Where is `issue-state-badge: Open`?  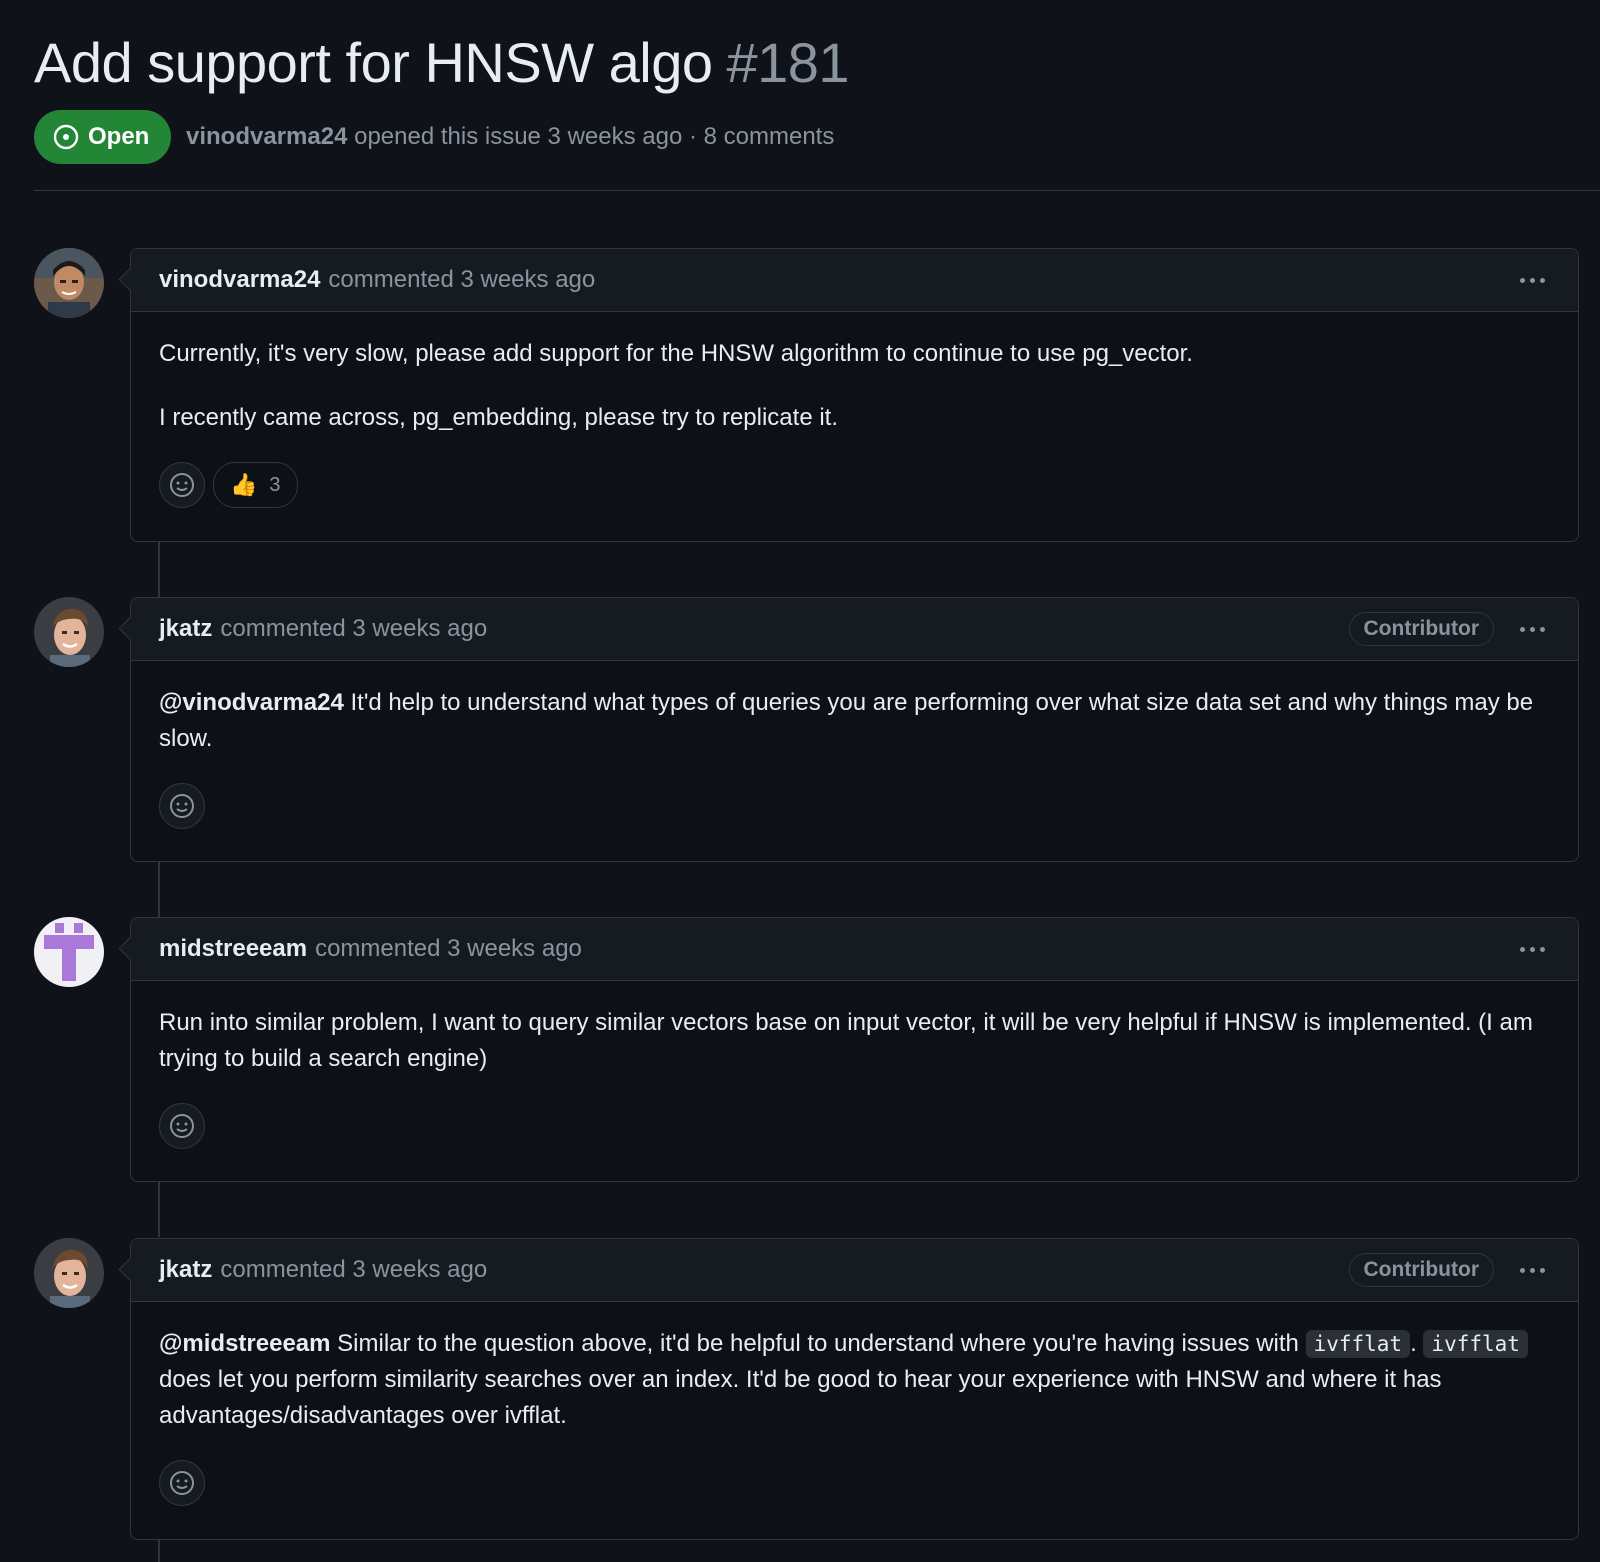 issue-state-badge: Open is located at coordinates (103, 137).